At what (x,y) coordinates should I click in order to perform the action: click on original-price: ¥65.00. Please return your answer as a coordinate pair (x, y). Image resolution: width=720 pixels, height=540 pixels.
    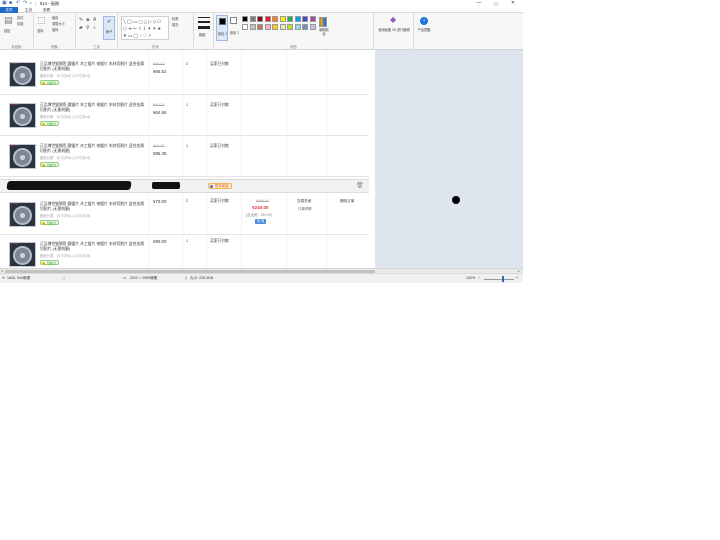
    Looking at the image, I should click on (159, 64).